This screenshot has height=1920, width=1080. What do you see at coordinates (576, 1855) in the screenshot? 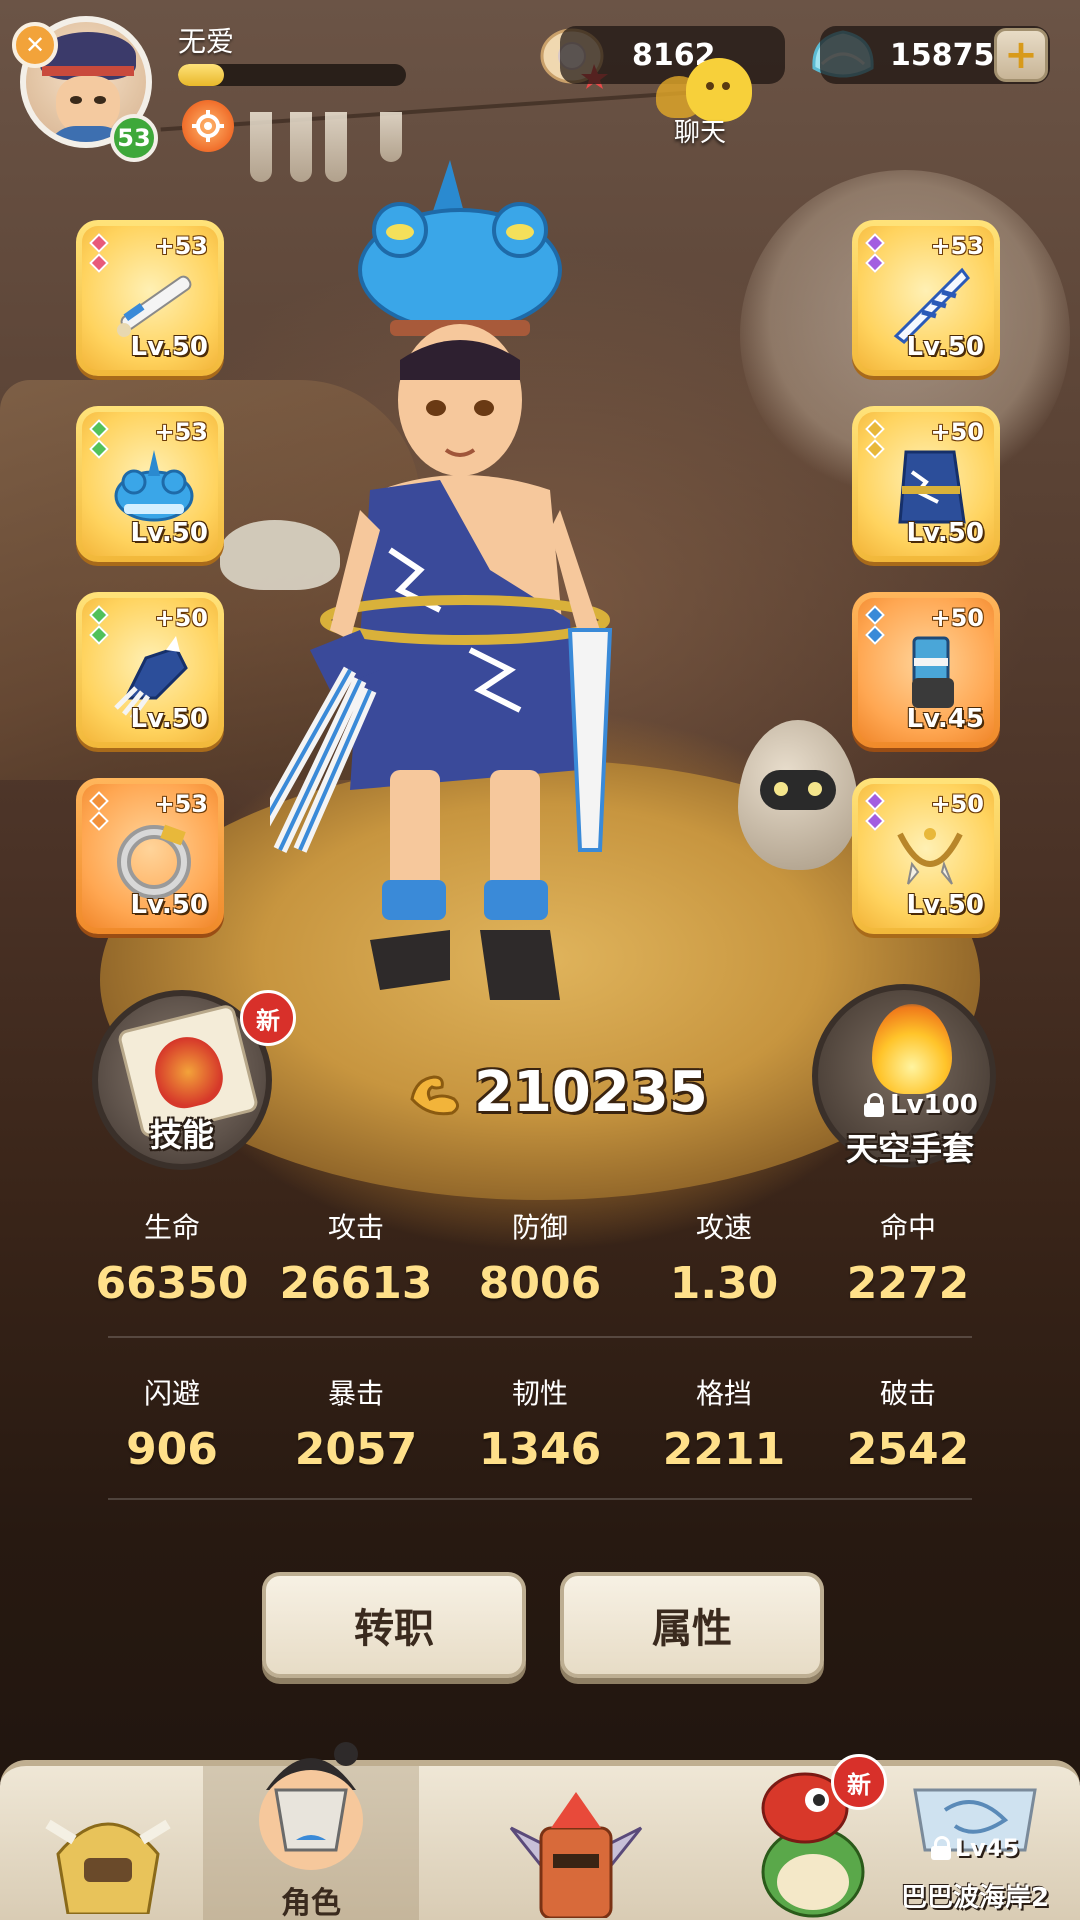
I see `totem-icon` at bounding box center [576, 1855].